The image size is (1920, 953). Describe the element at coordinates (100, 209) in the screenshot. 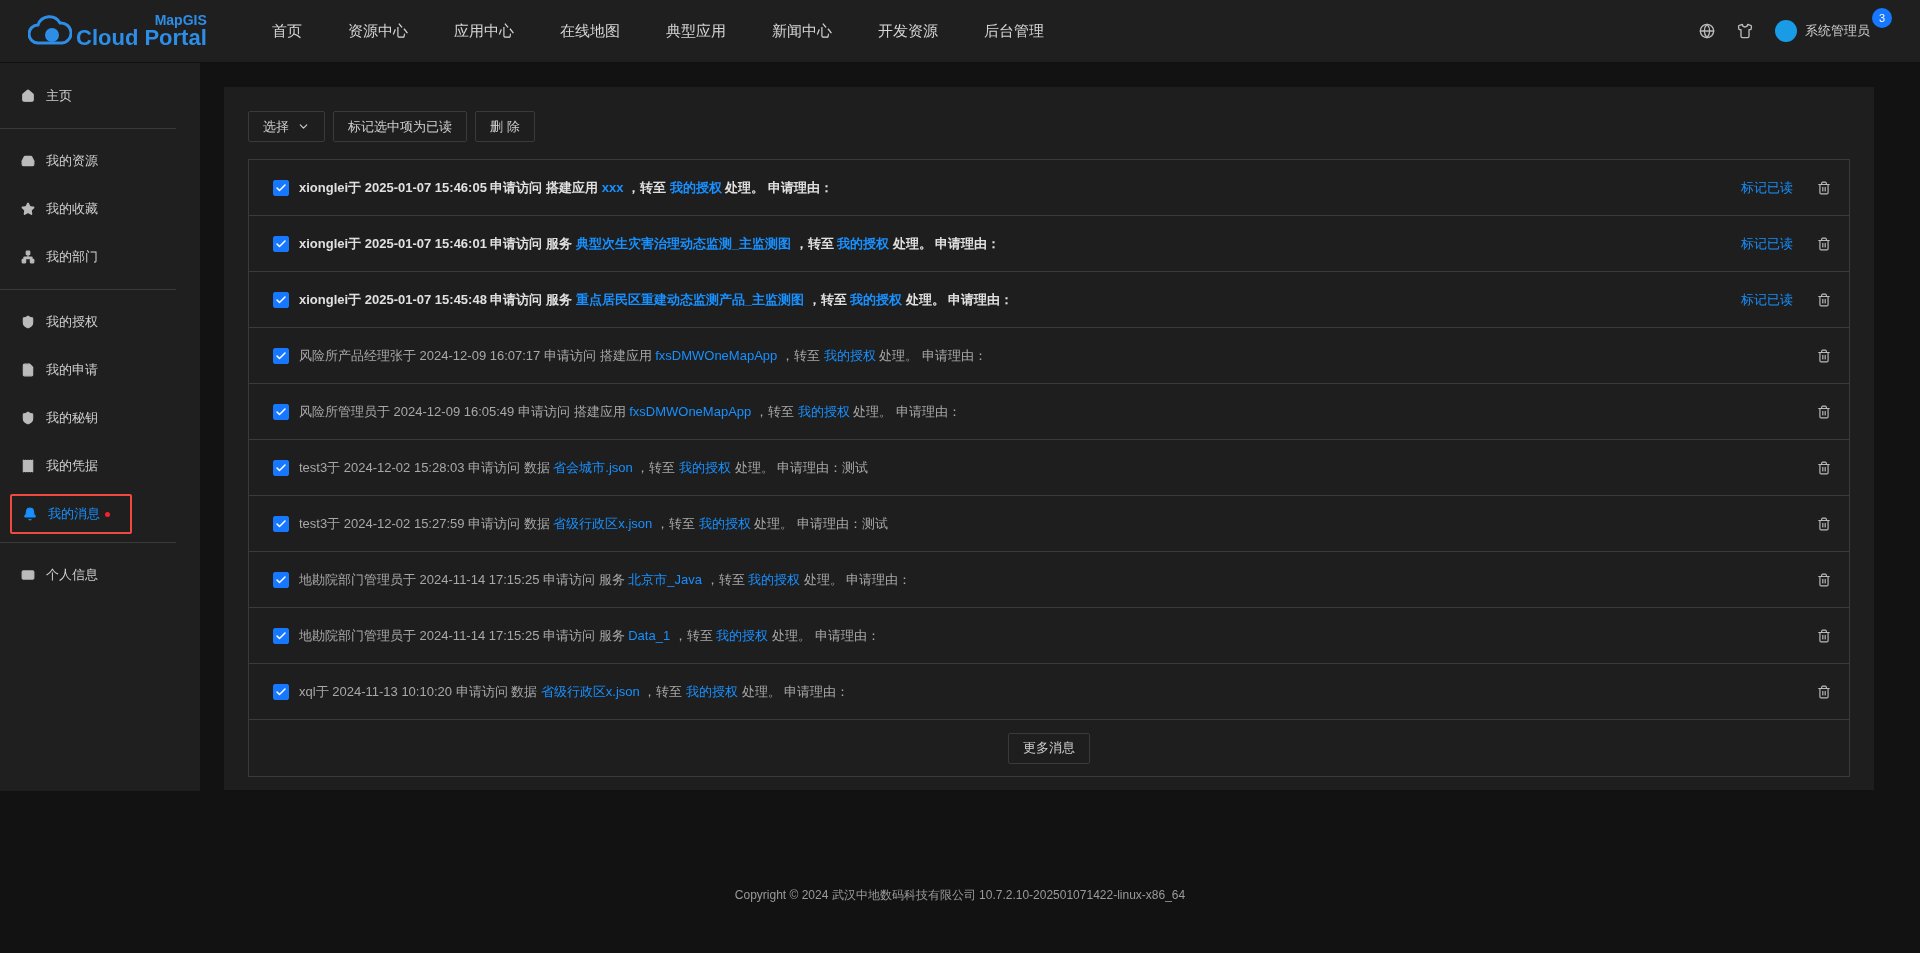

I see `sidebar-item: 我的收藏` at that location.